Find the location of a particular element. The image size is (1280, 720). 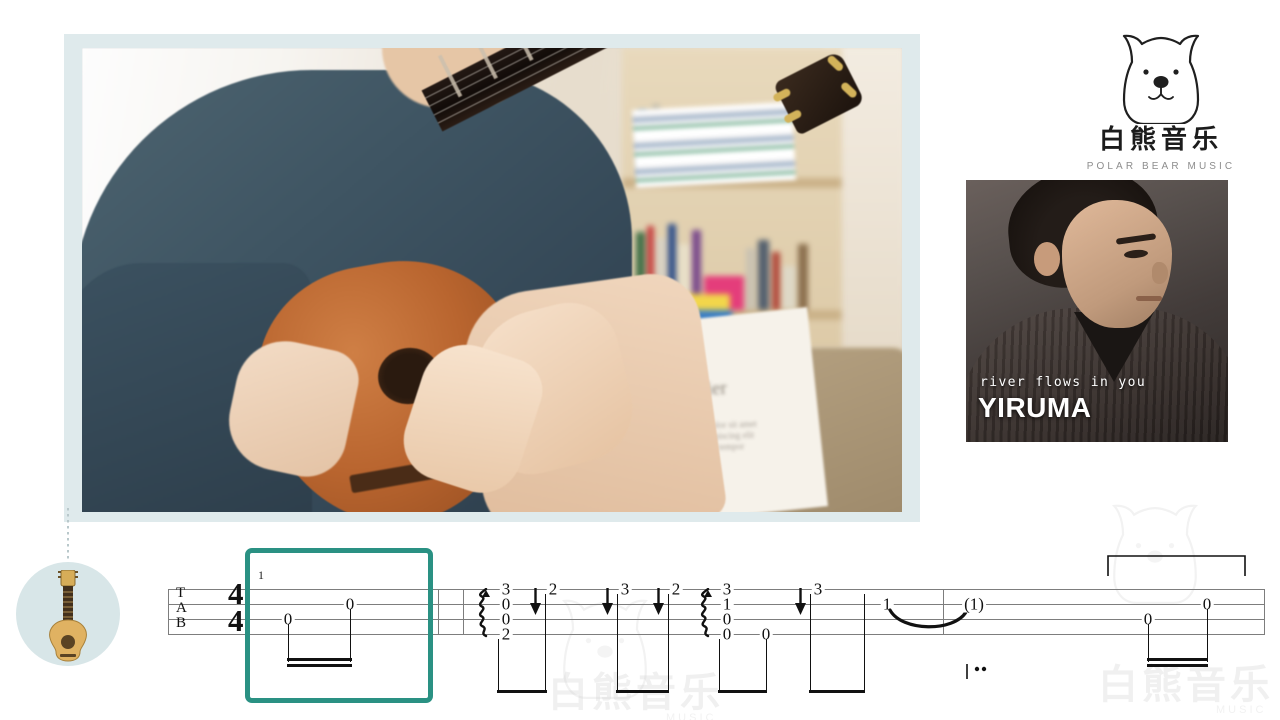

brand-name-en: POLAR BEAR MUSIC is located at coordinates (1161, 166).